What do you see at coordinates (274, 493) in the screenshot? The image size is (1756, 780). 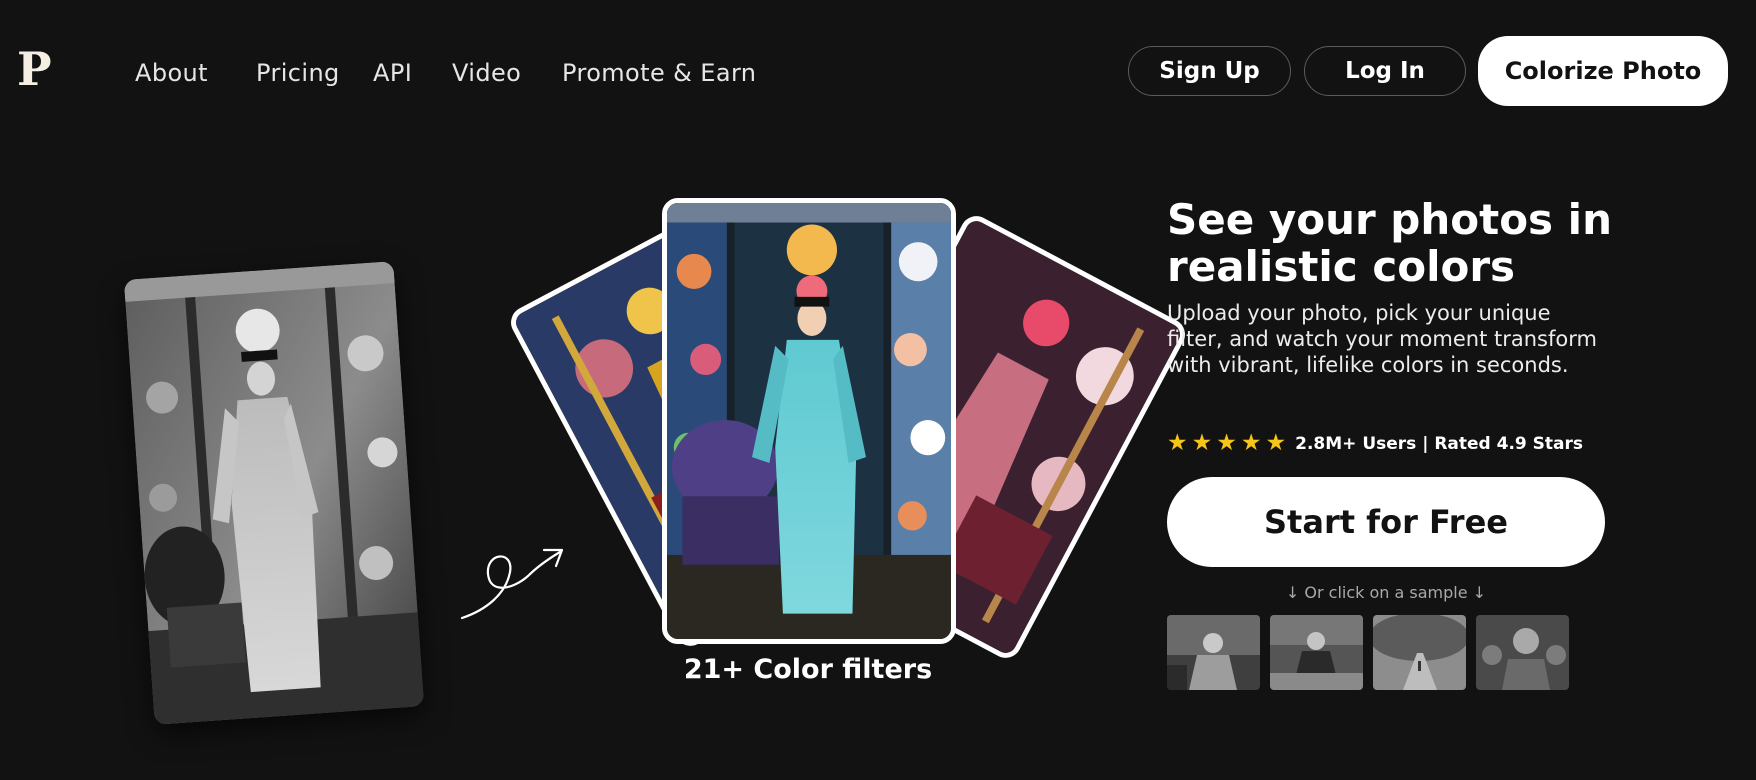 I see `original-photo` at bounding box center [274, 493].